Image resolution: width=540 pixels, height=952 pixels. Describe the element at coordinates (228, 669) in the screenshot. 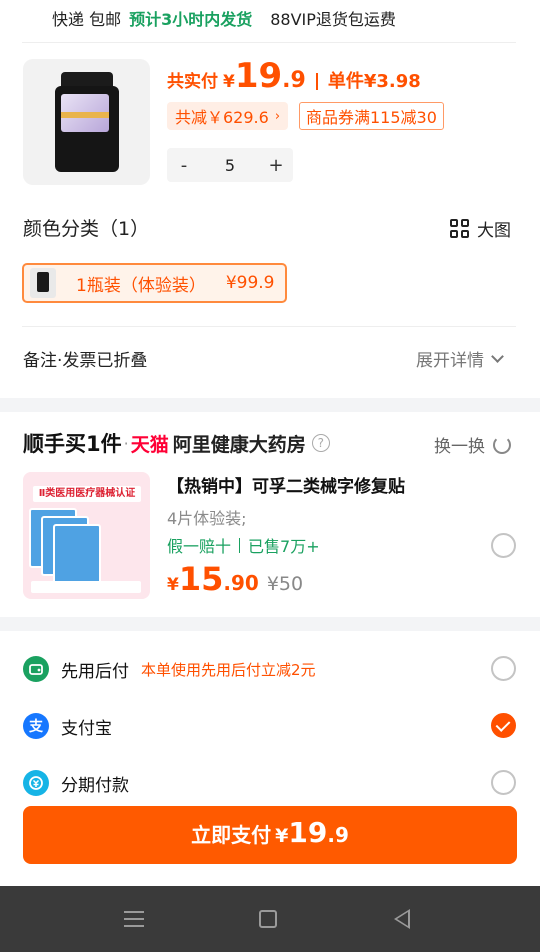

I see `payment-promo: 本单使用先用后付立减2元` at that location.